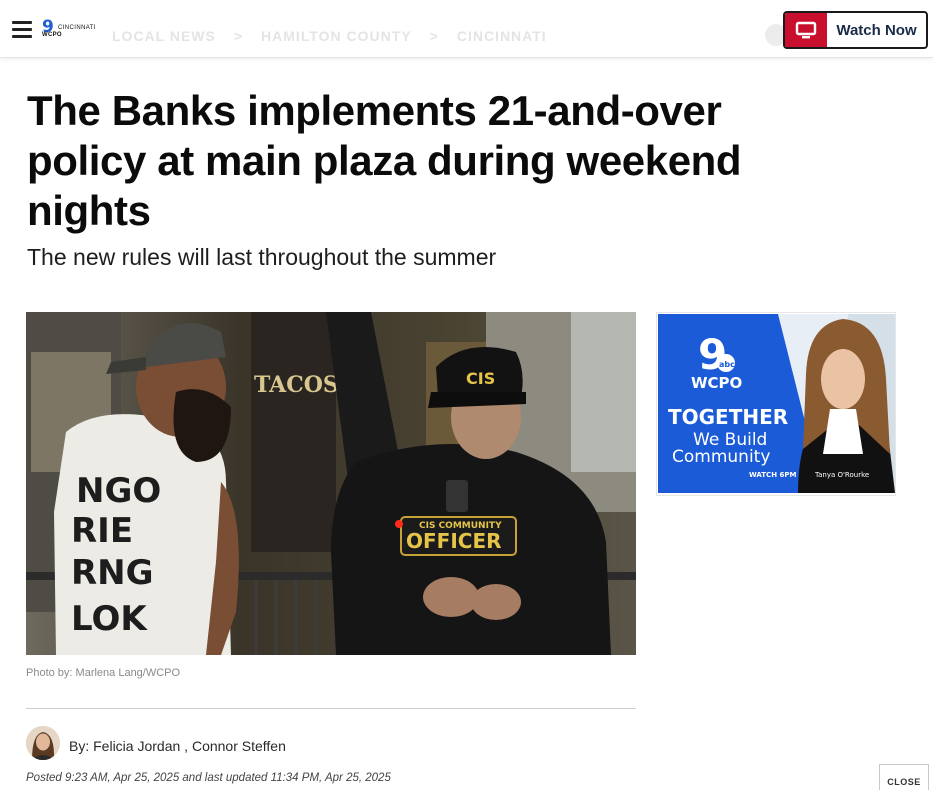 Image resolution: width=933 pixels, height=790 pixels. What do you see at coordinates (728, 417) in the screenshot?
I see `ad-line1: TOGETHER` at bounding box center [728, 417].